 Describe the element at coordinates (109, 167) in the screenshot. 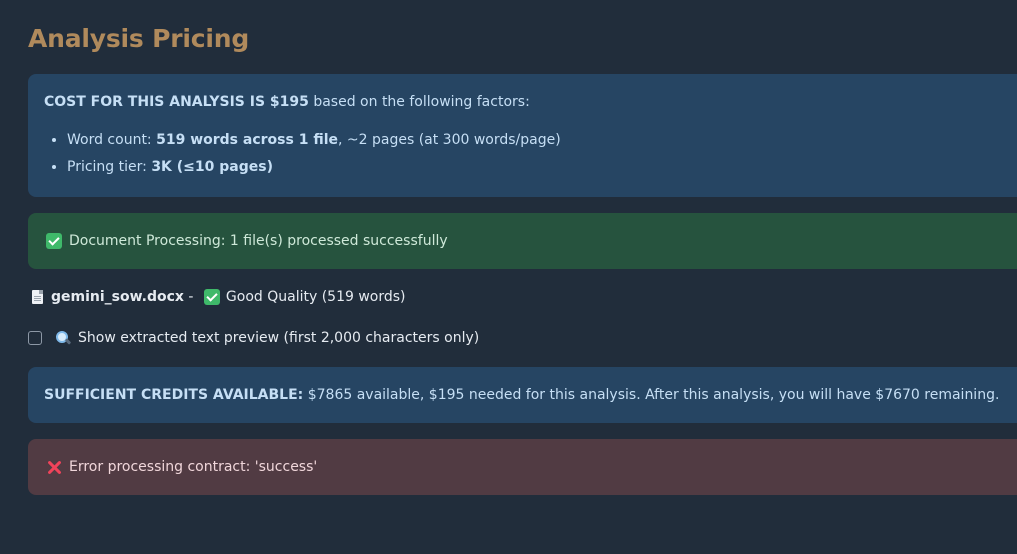

I see `factor-label: Pricing tier:` at that location.